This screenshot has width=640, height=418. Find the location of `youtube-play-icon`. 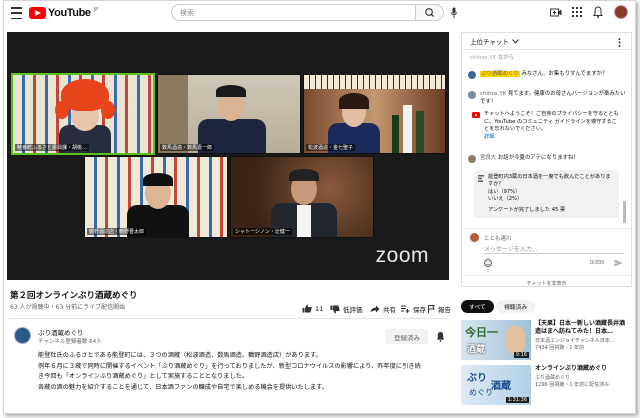

youtube-play-icon is located at coordinates (37, 13).